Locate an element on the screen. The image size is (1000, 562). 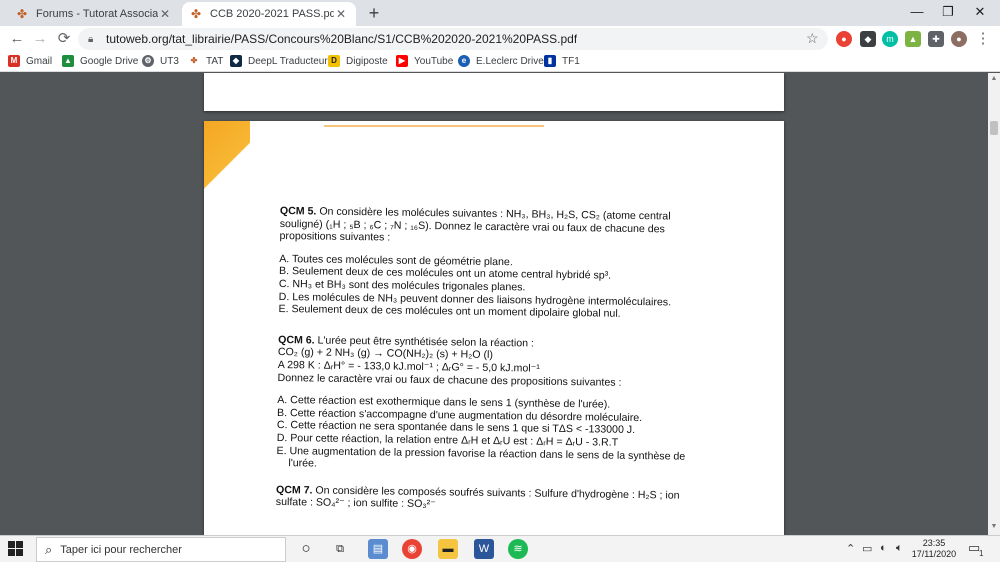
scroll-up-arrow-icon: ▲ is located at coordinates (994, 78).